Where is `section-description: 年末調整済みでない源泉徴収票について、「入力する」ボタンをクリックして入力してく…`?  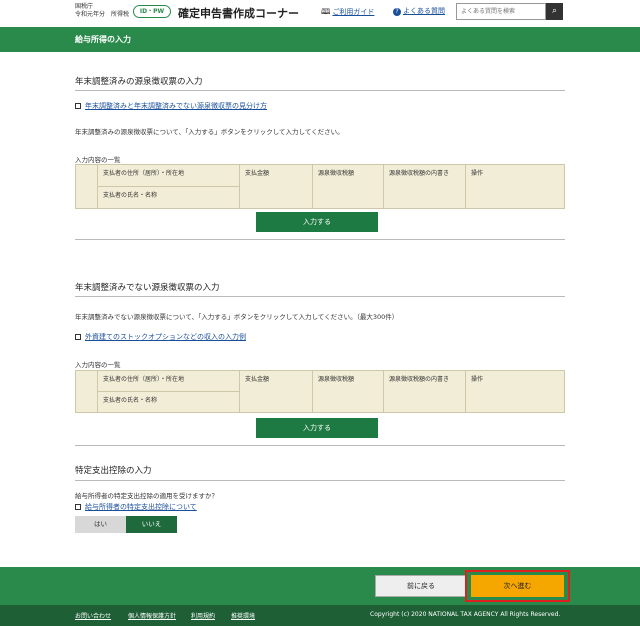
section-description: 年末調整済みでない源泉徴収票について、「入力する」ボタンをクリックして入力してく… is located at coordinates (237, 317).